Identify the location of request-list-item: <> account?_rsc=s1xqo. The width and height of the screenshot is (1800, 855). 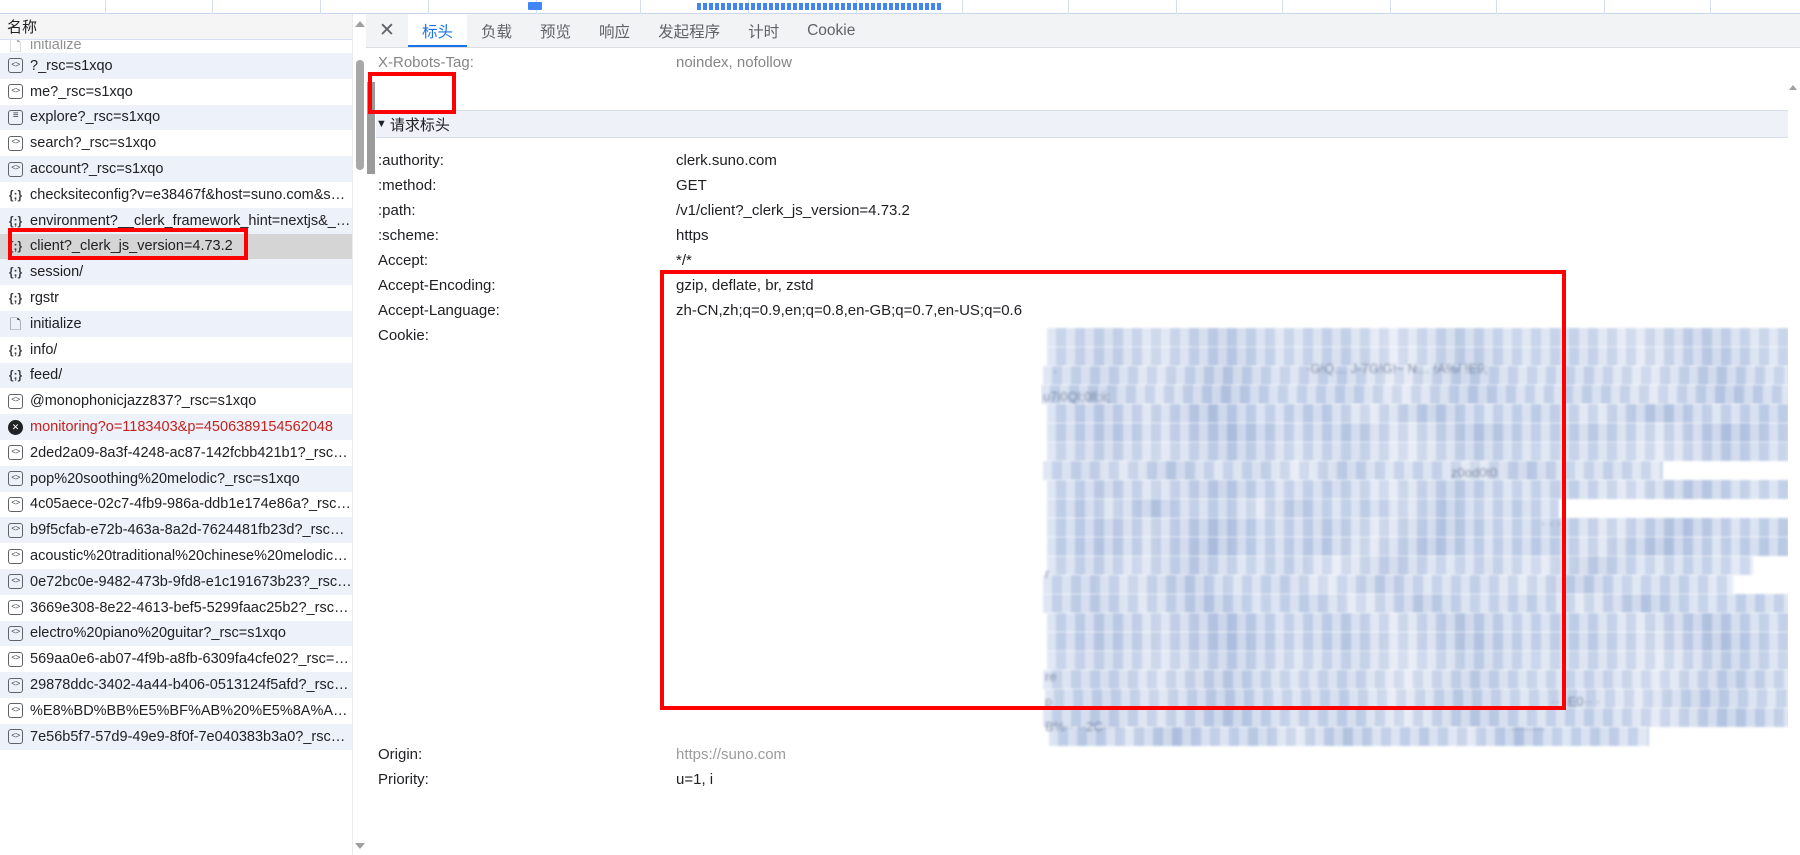
(176, 169).